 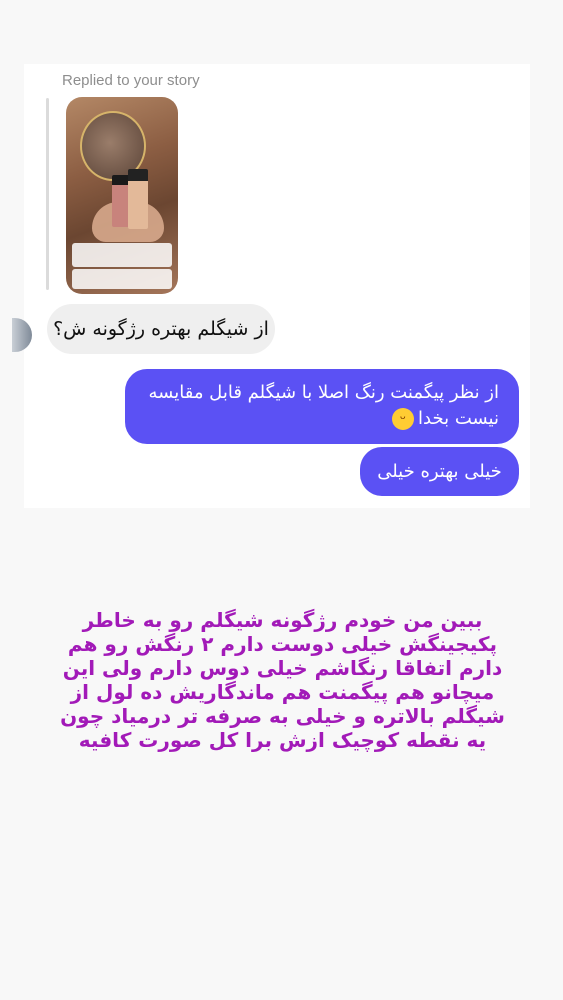 I want to click on story-thumbnail, so click(x=122, y=195).